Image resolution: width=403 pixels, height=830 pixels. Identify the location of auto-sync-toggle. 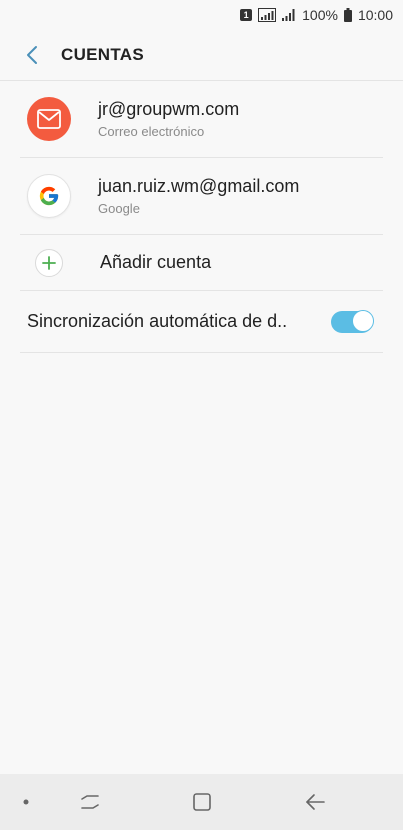
(352, 321).